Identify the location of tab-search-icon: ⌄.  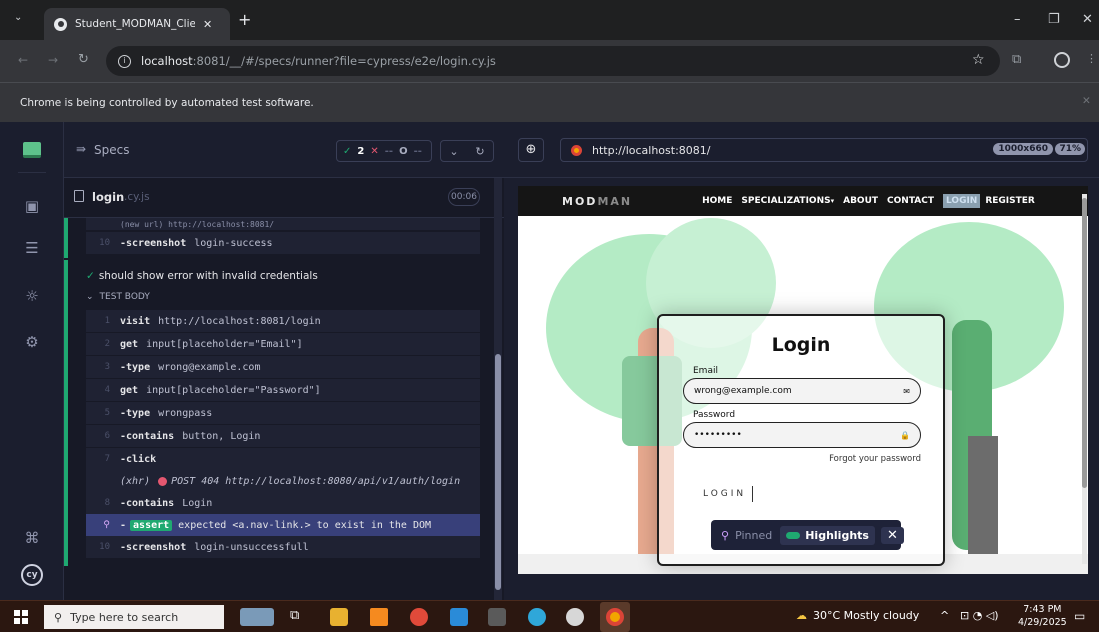
(18, 17).